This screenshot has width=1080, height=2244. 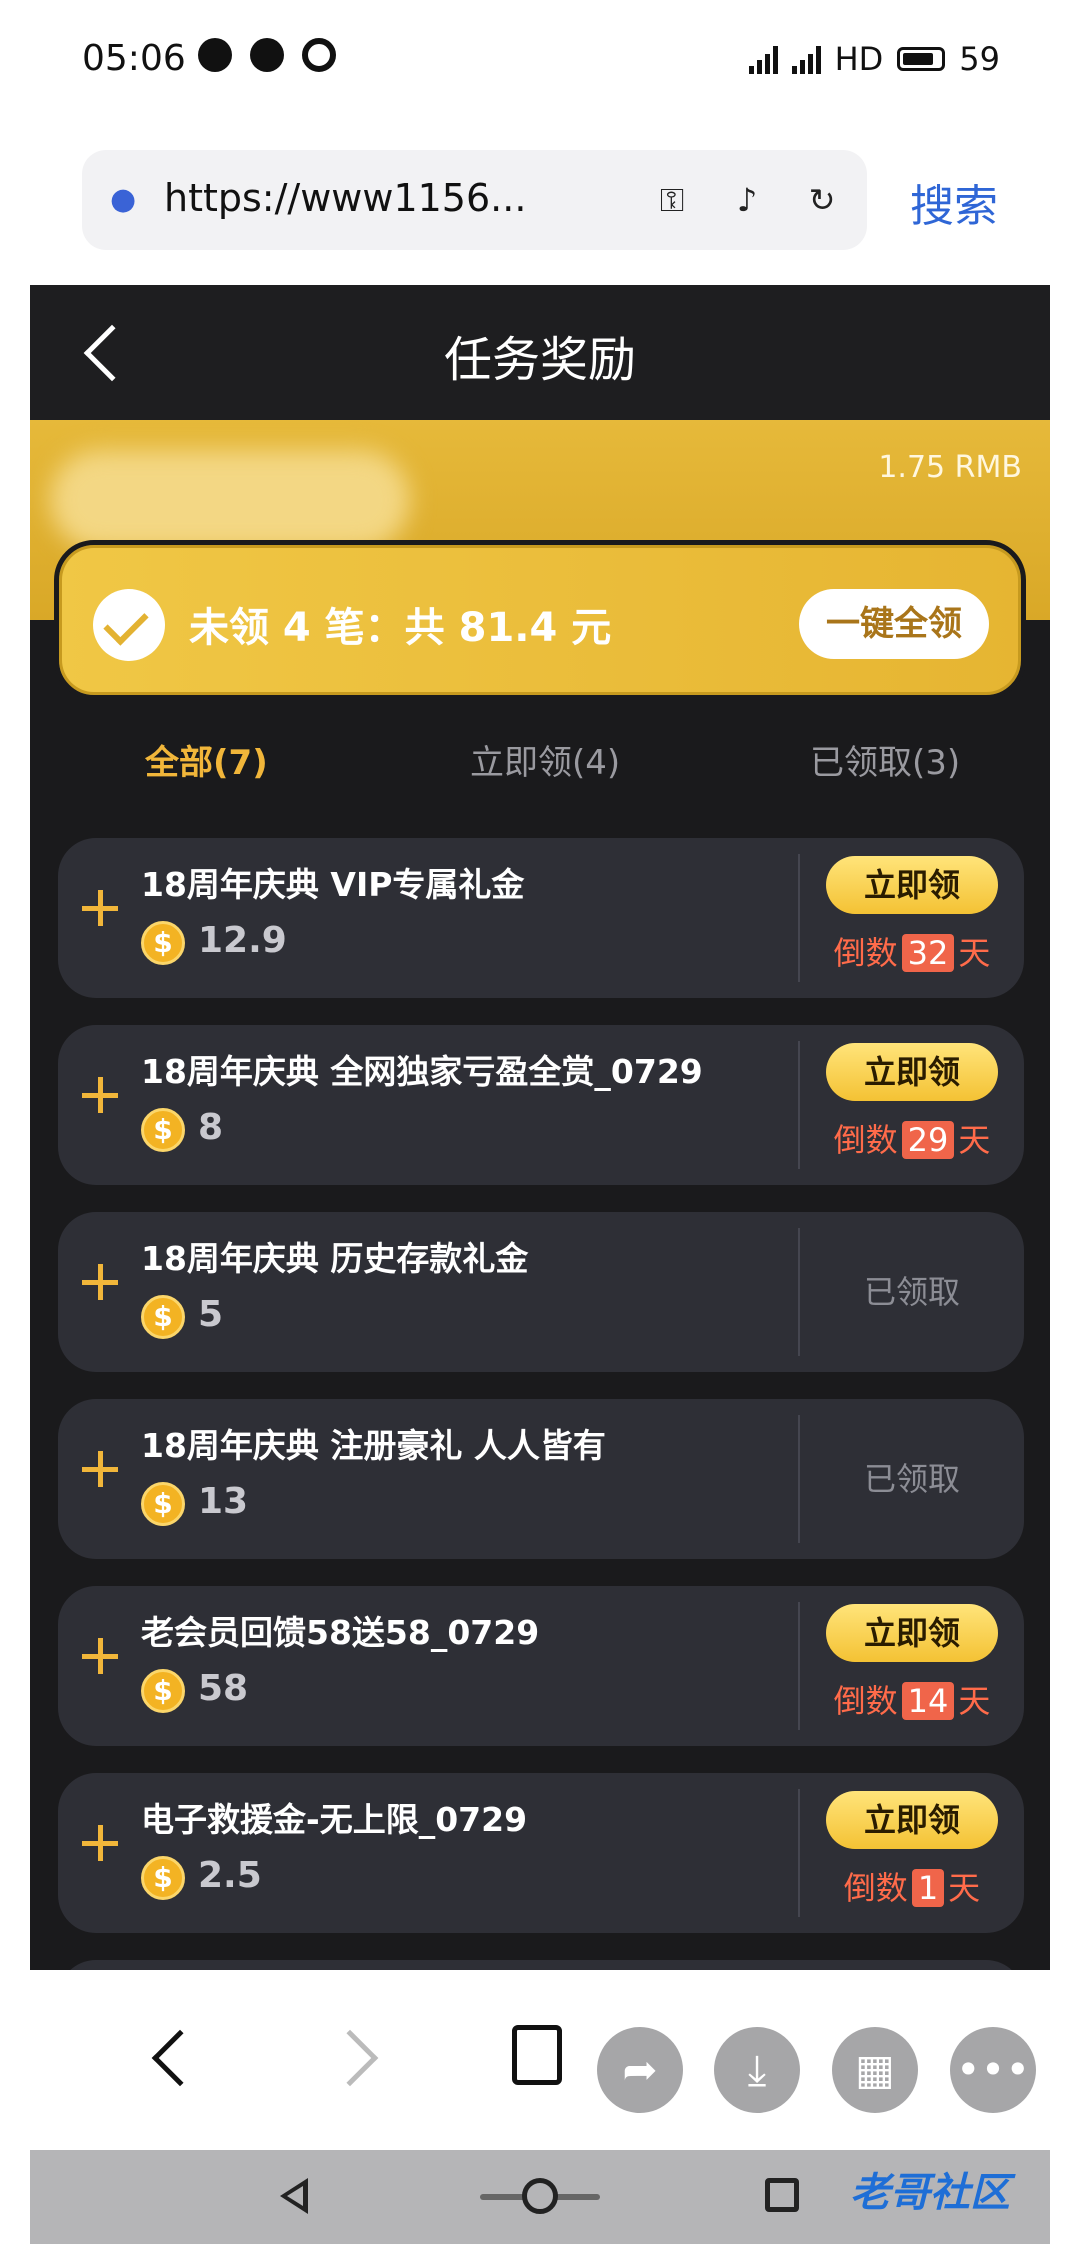 I want to click on countdown: 倒数 14 天, so click(x=912, y=1699).